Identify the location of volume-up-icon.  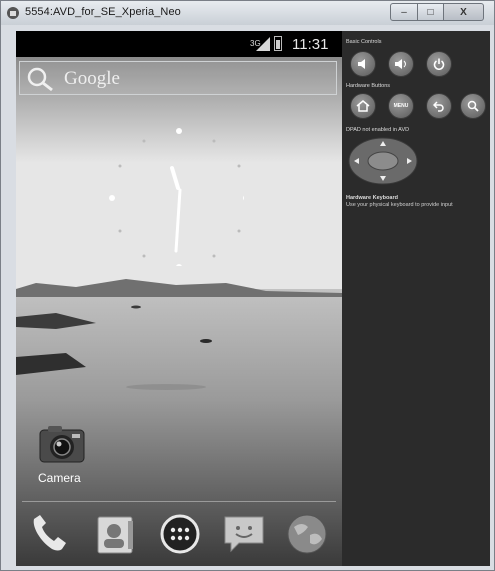
(400, 64).